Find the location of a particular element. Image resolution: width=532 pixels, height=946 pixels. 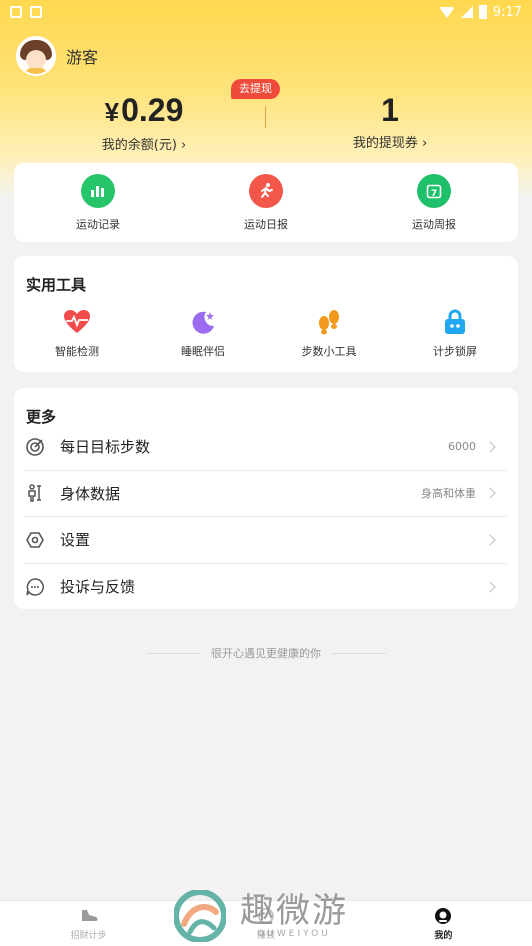

smart-detect-button: 智能检测 is located at coordinates (77, 333).